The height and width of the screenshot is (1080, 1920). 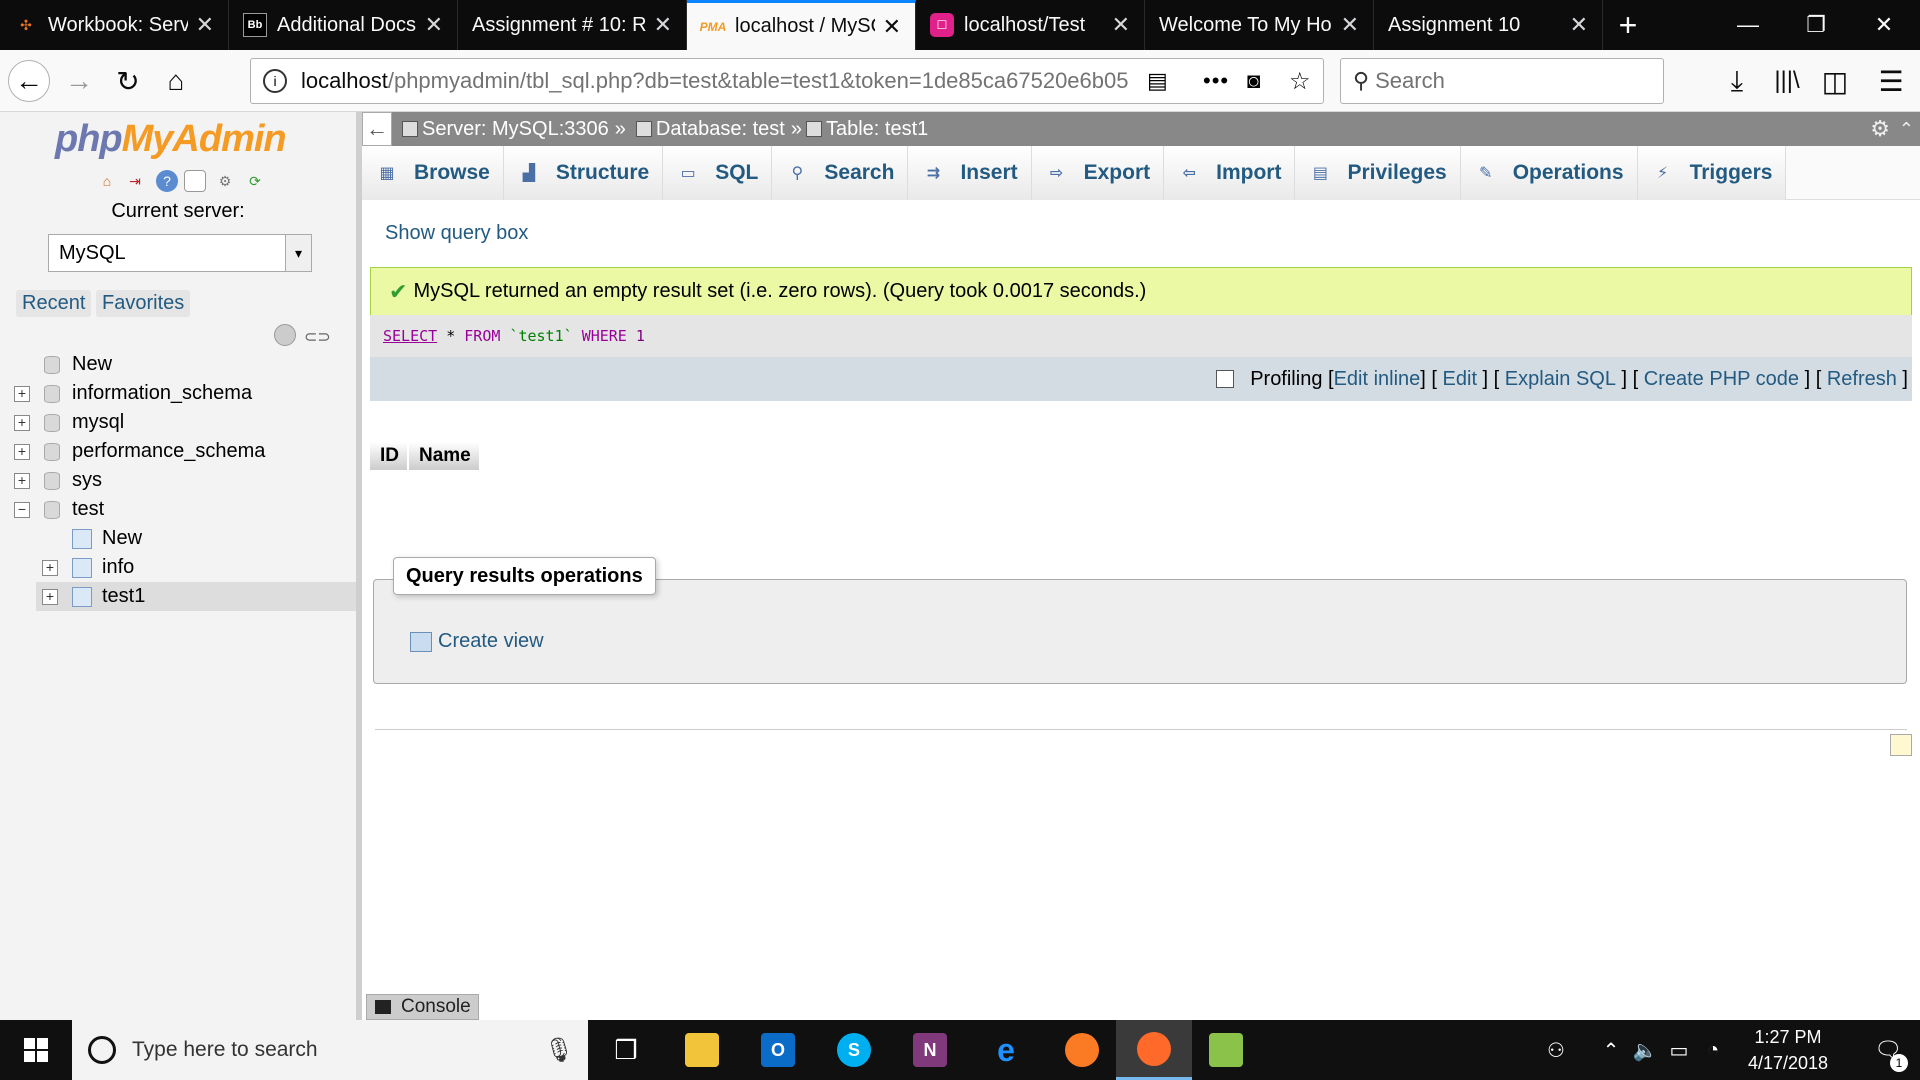 What do you see at coordinates (718, 173) in the screenshot?
I see `tab-sql: ▭ SQL` at bounding box center [718, 173].